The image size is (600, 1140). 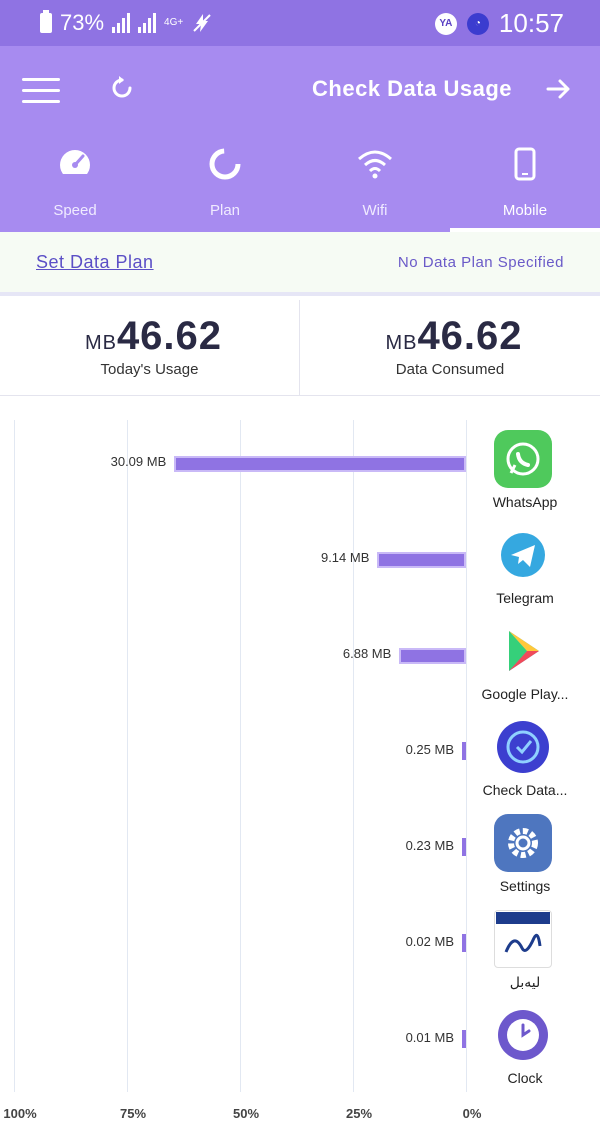 What do you see at coordinates (300, 670) in the screenshot?
I see `app-usage-row: Google Play... 6.88 MB` at bounding box center [300, 670].